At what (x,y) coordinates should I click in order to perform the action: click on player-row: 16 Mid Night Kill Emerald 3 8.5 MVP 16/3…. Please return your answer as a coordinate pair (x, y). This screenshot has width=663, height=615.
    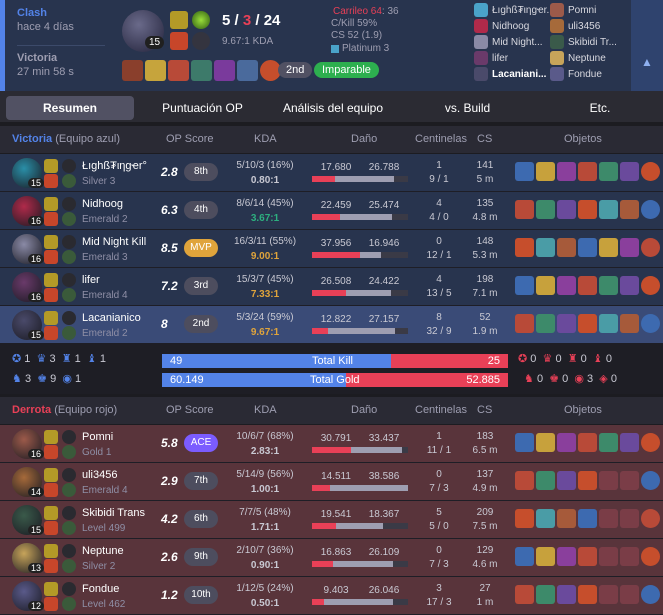
    Looking at the image, I should click on (331, 249).